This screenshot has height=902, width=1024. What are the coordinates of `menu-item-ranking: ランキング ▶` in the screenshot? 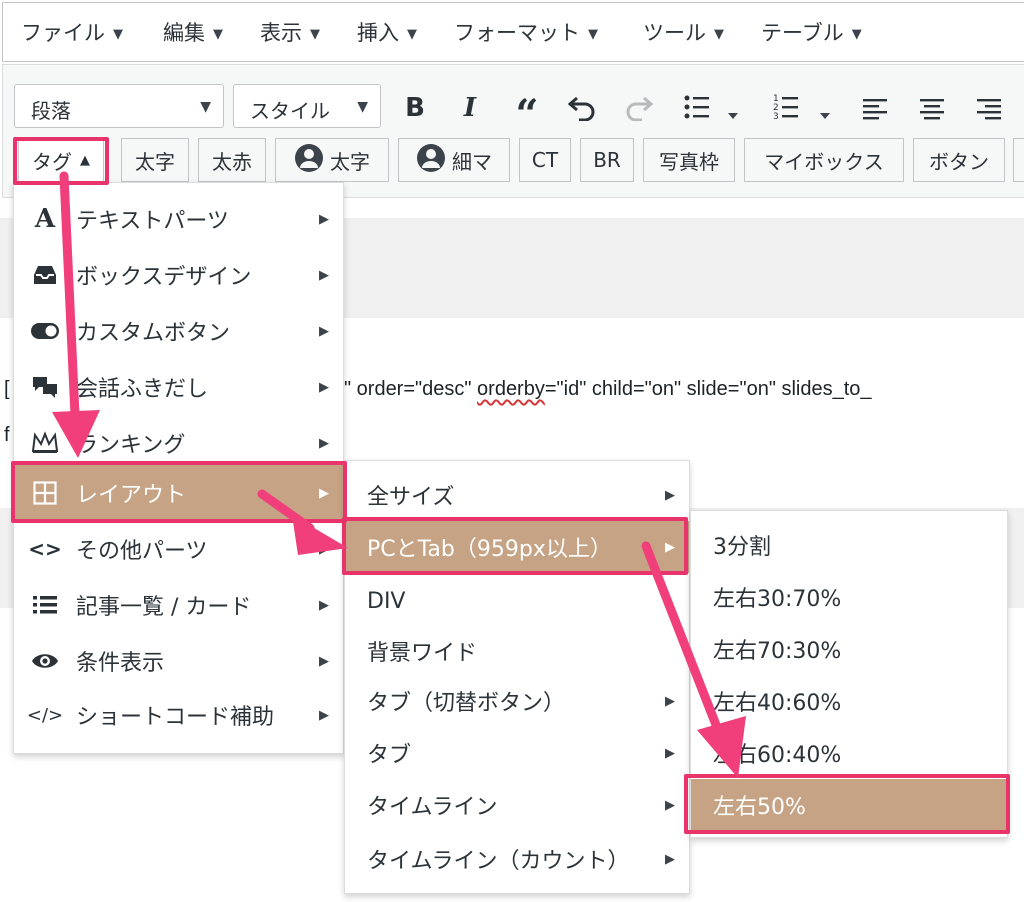 It's located at (178, 443).